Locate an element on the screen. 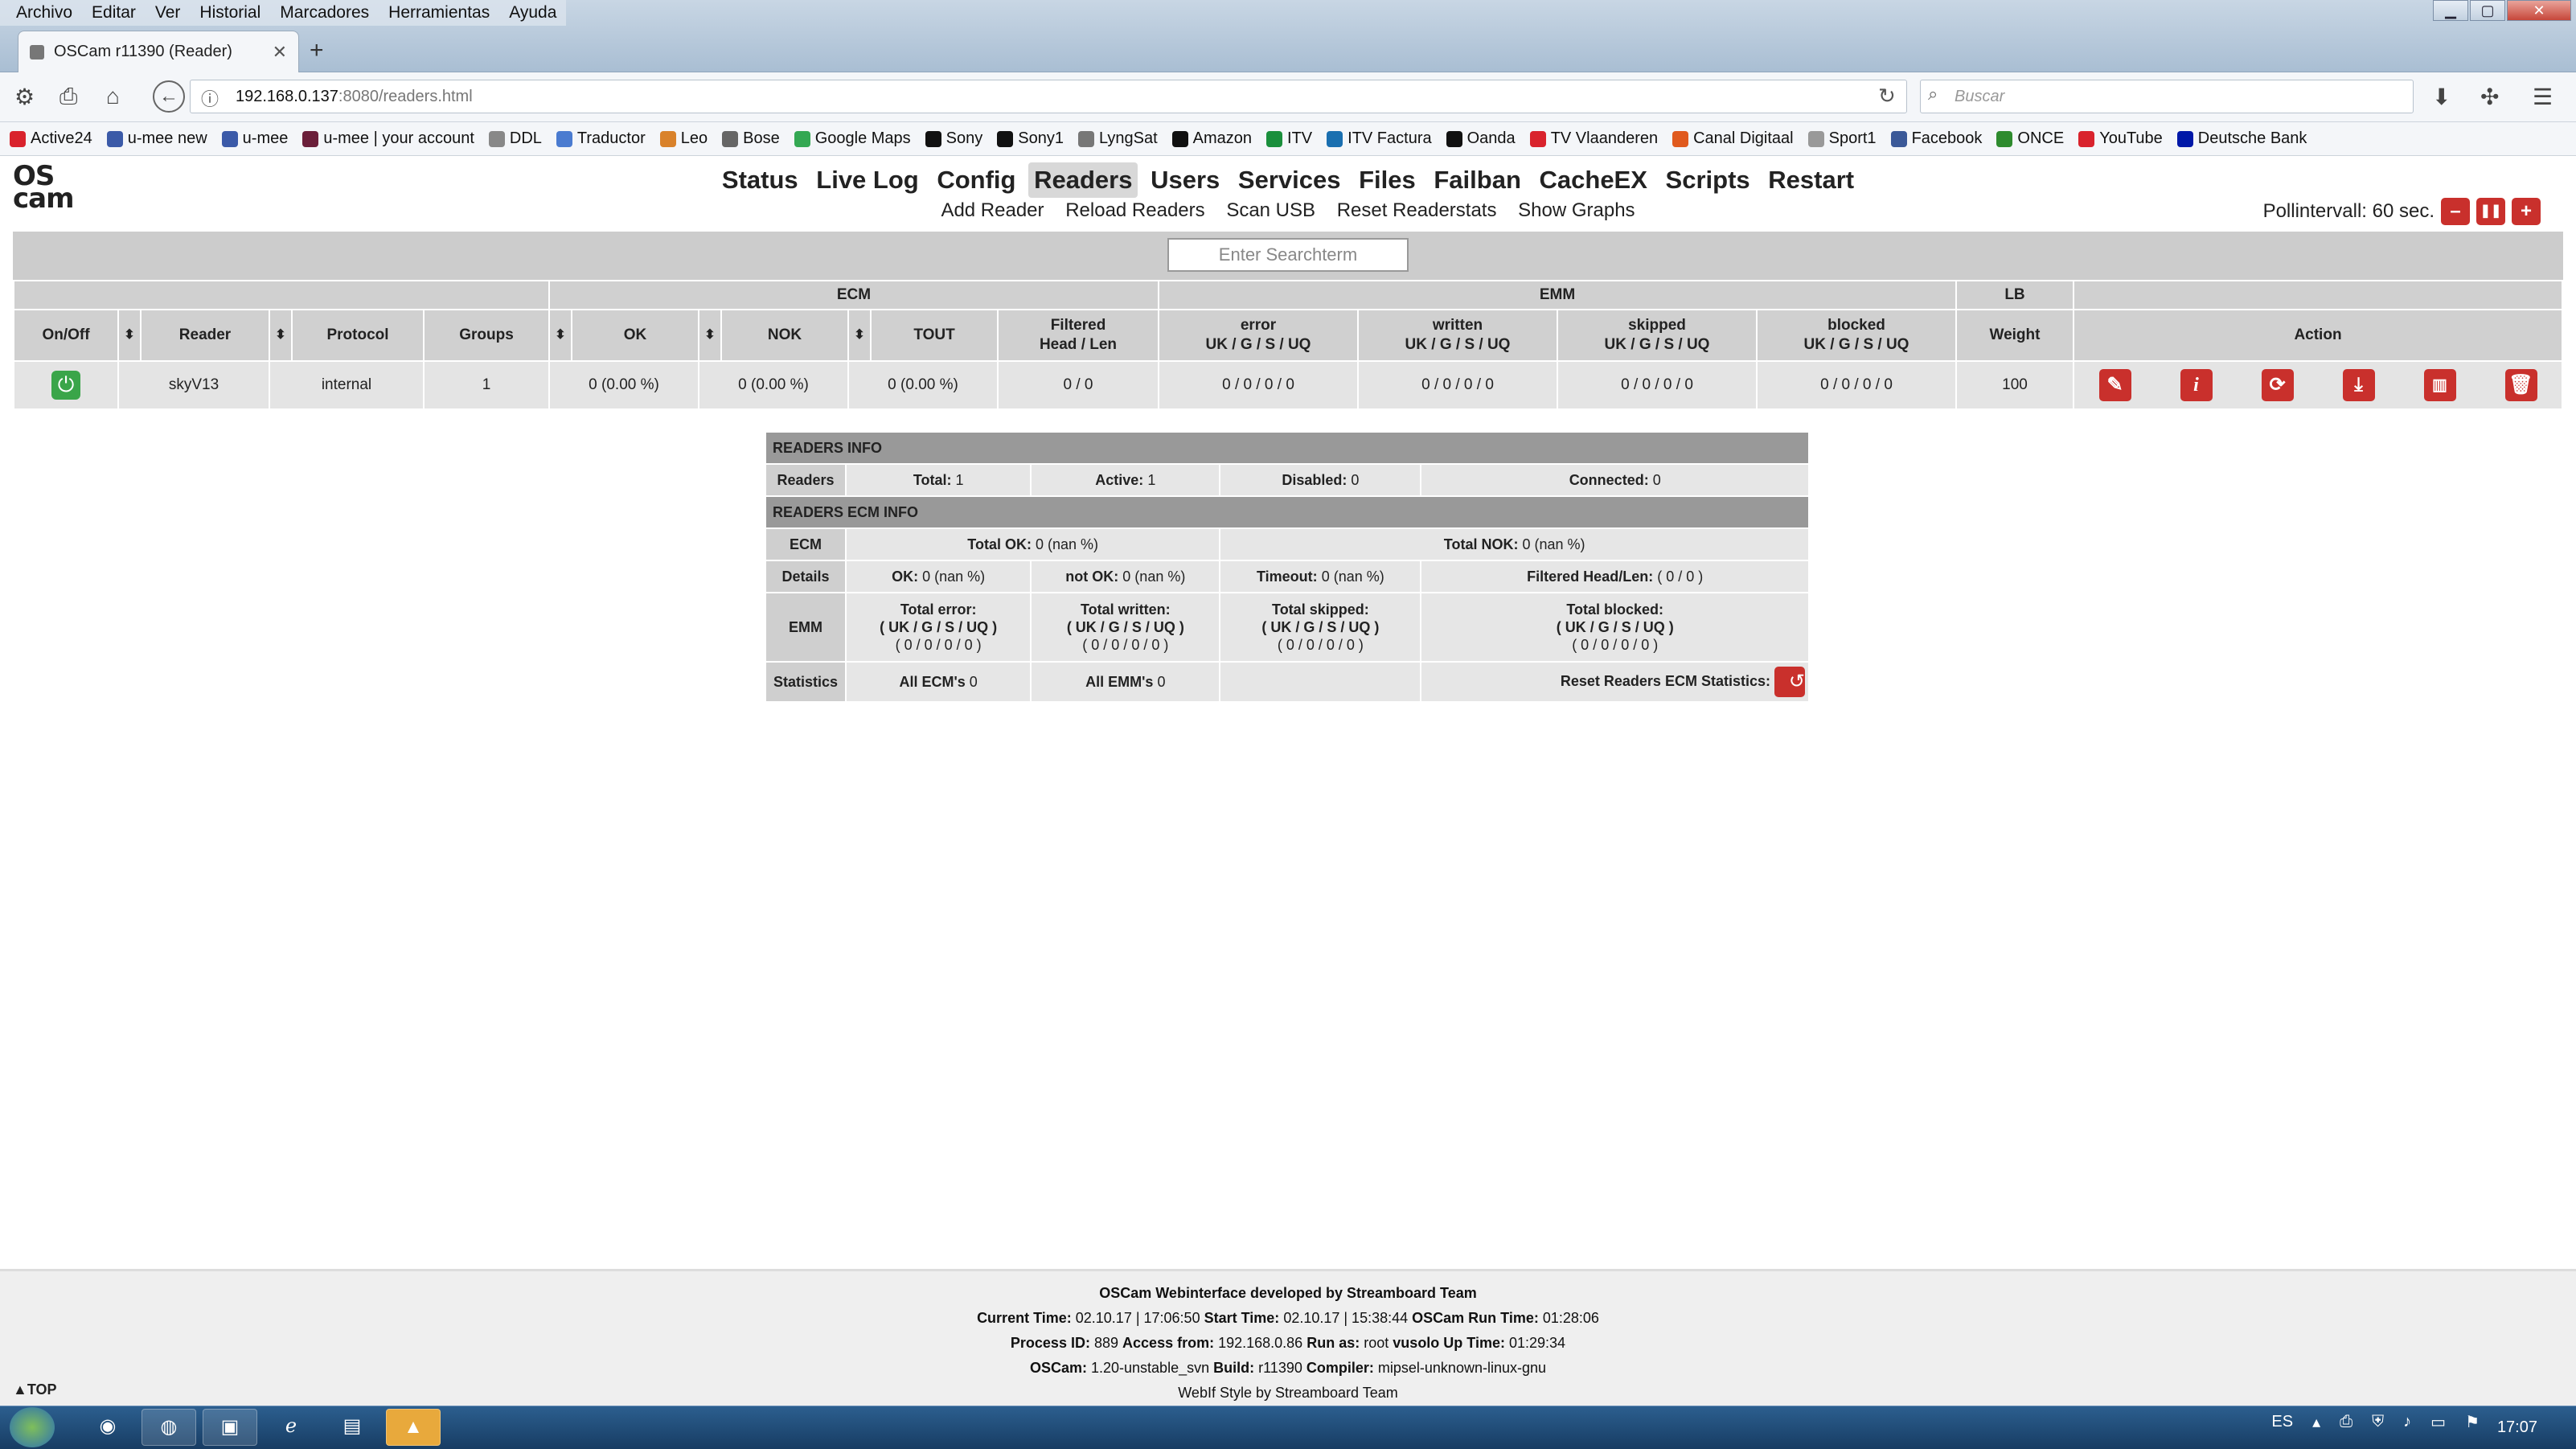 The width and height of the screenshot is (2576, 1449). sort-protocol-icon: ⬍ is located at coordinates (281, 335).